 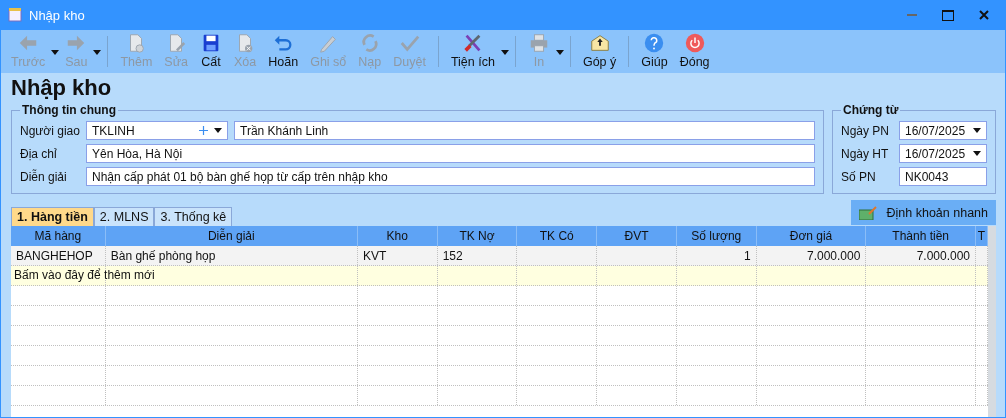 I want to click on window-title: Nhập kho, so click(x=57, y=15).